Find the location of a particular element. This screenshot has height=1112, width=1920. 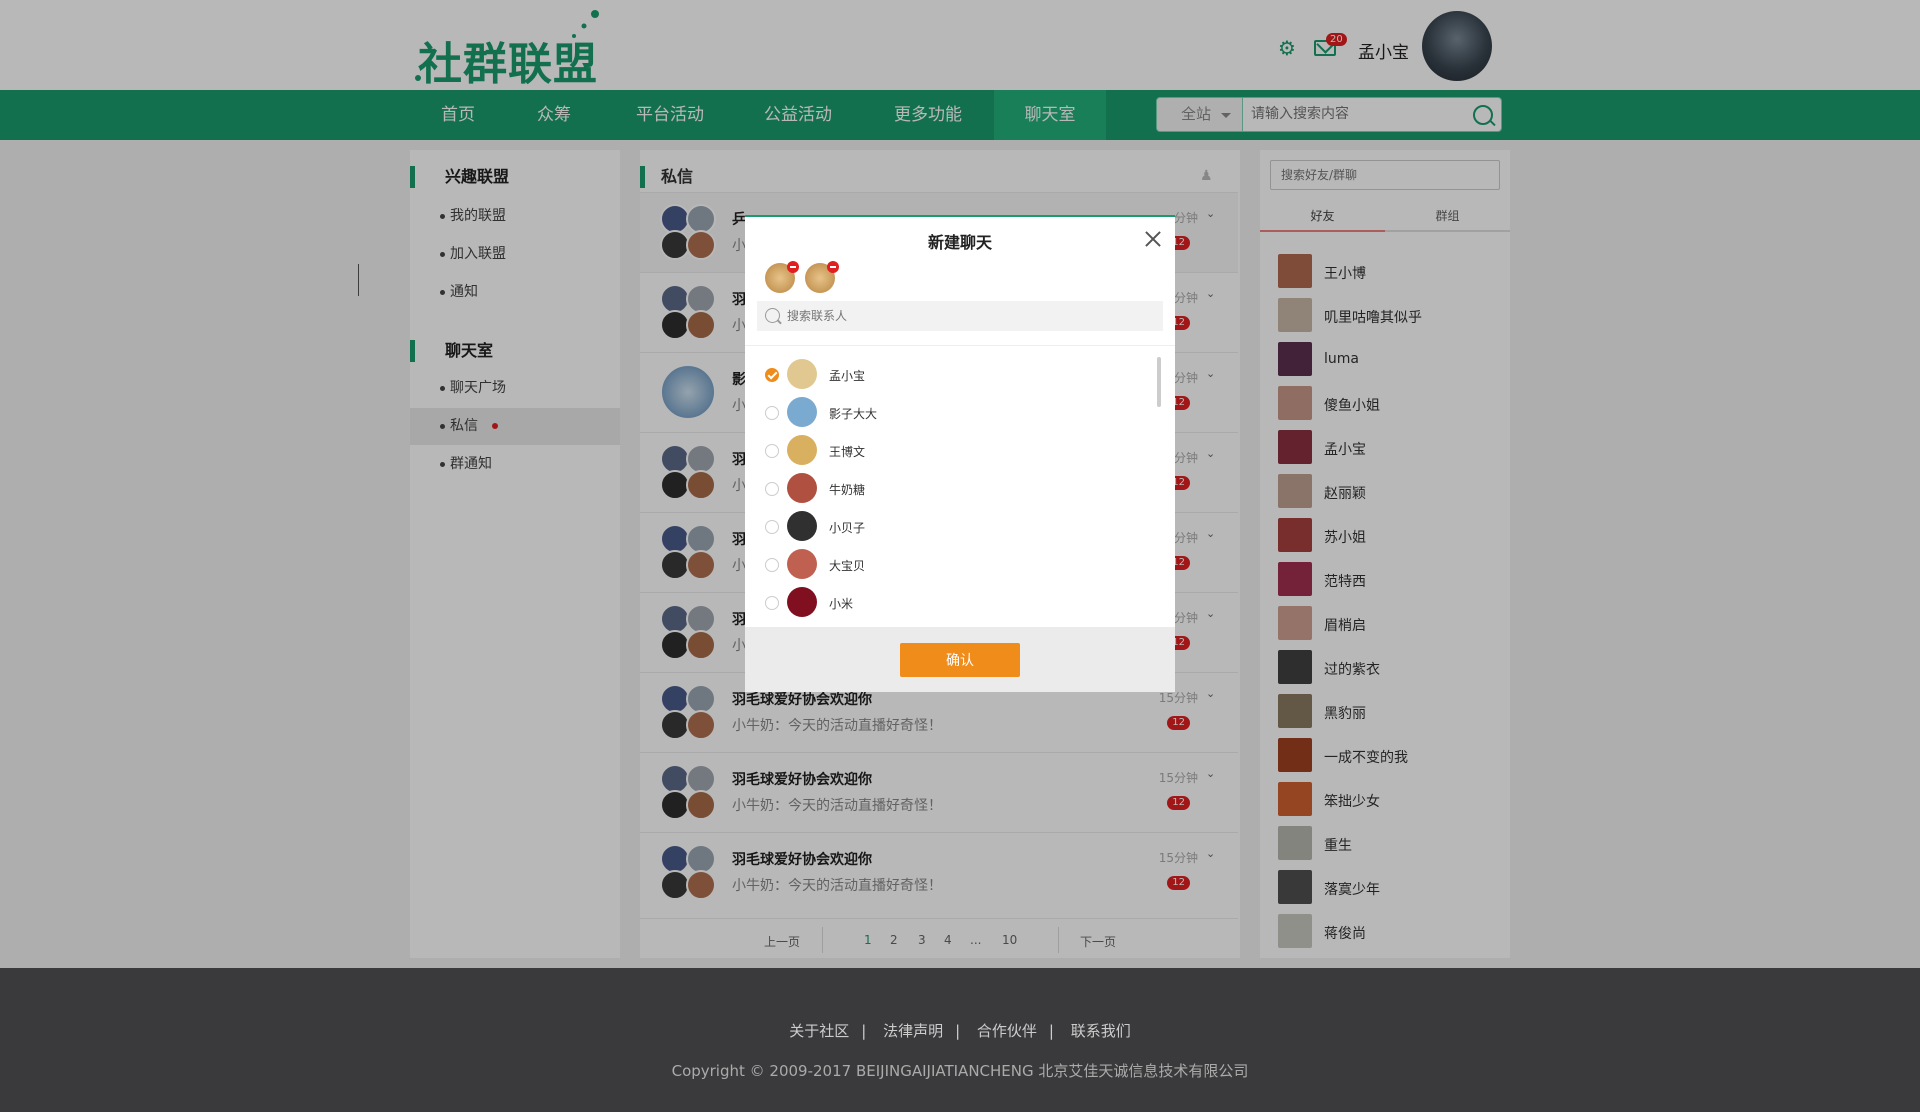

contact-item: 大宝贝 is located at coordinates (935, 565).